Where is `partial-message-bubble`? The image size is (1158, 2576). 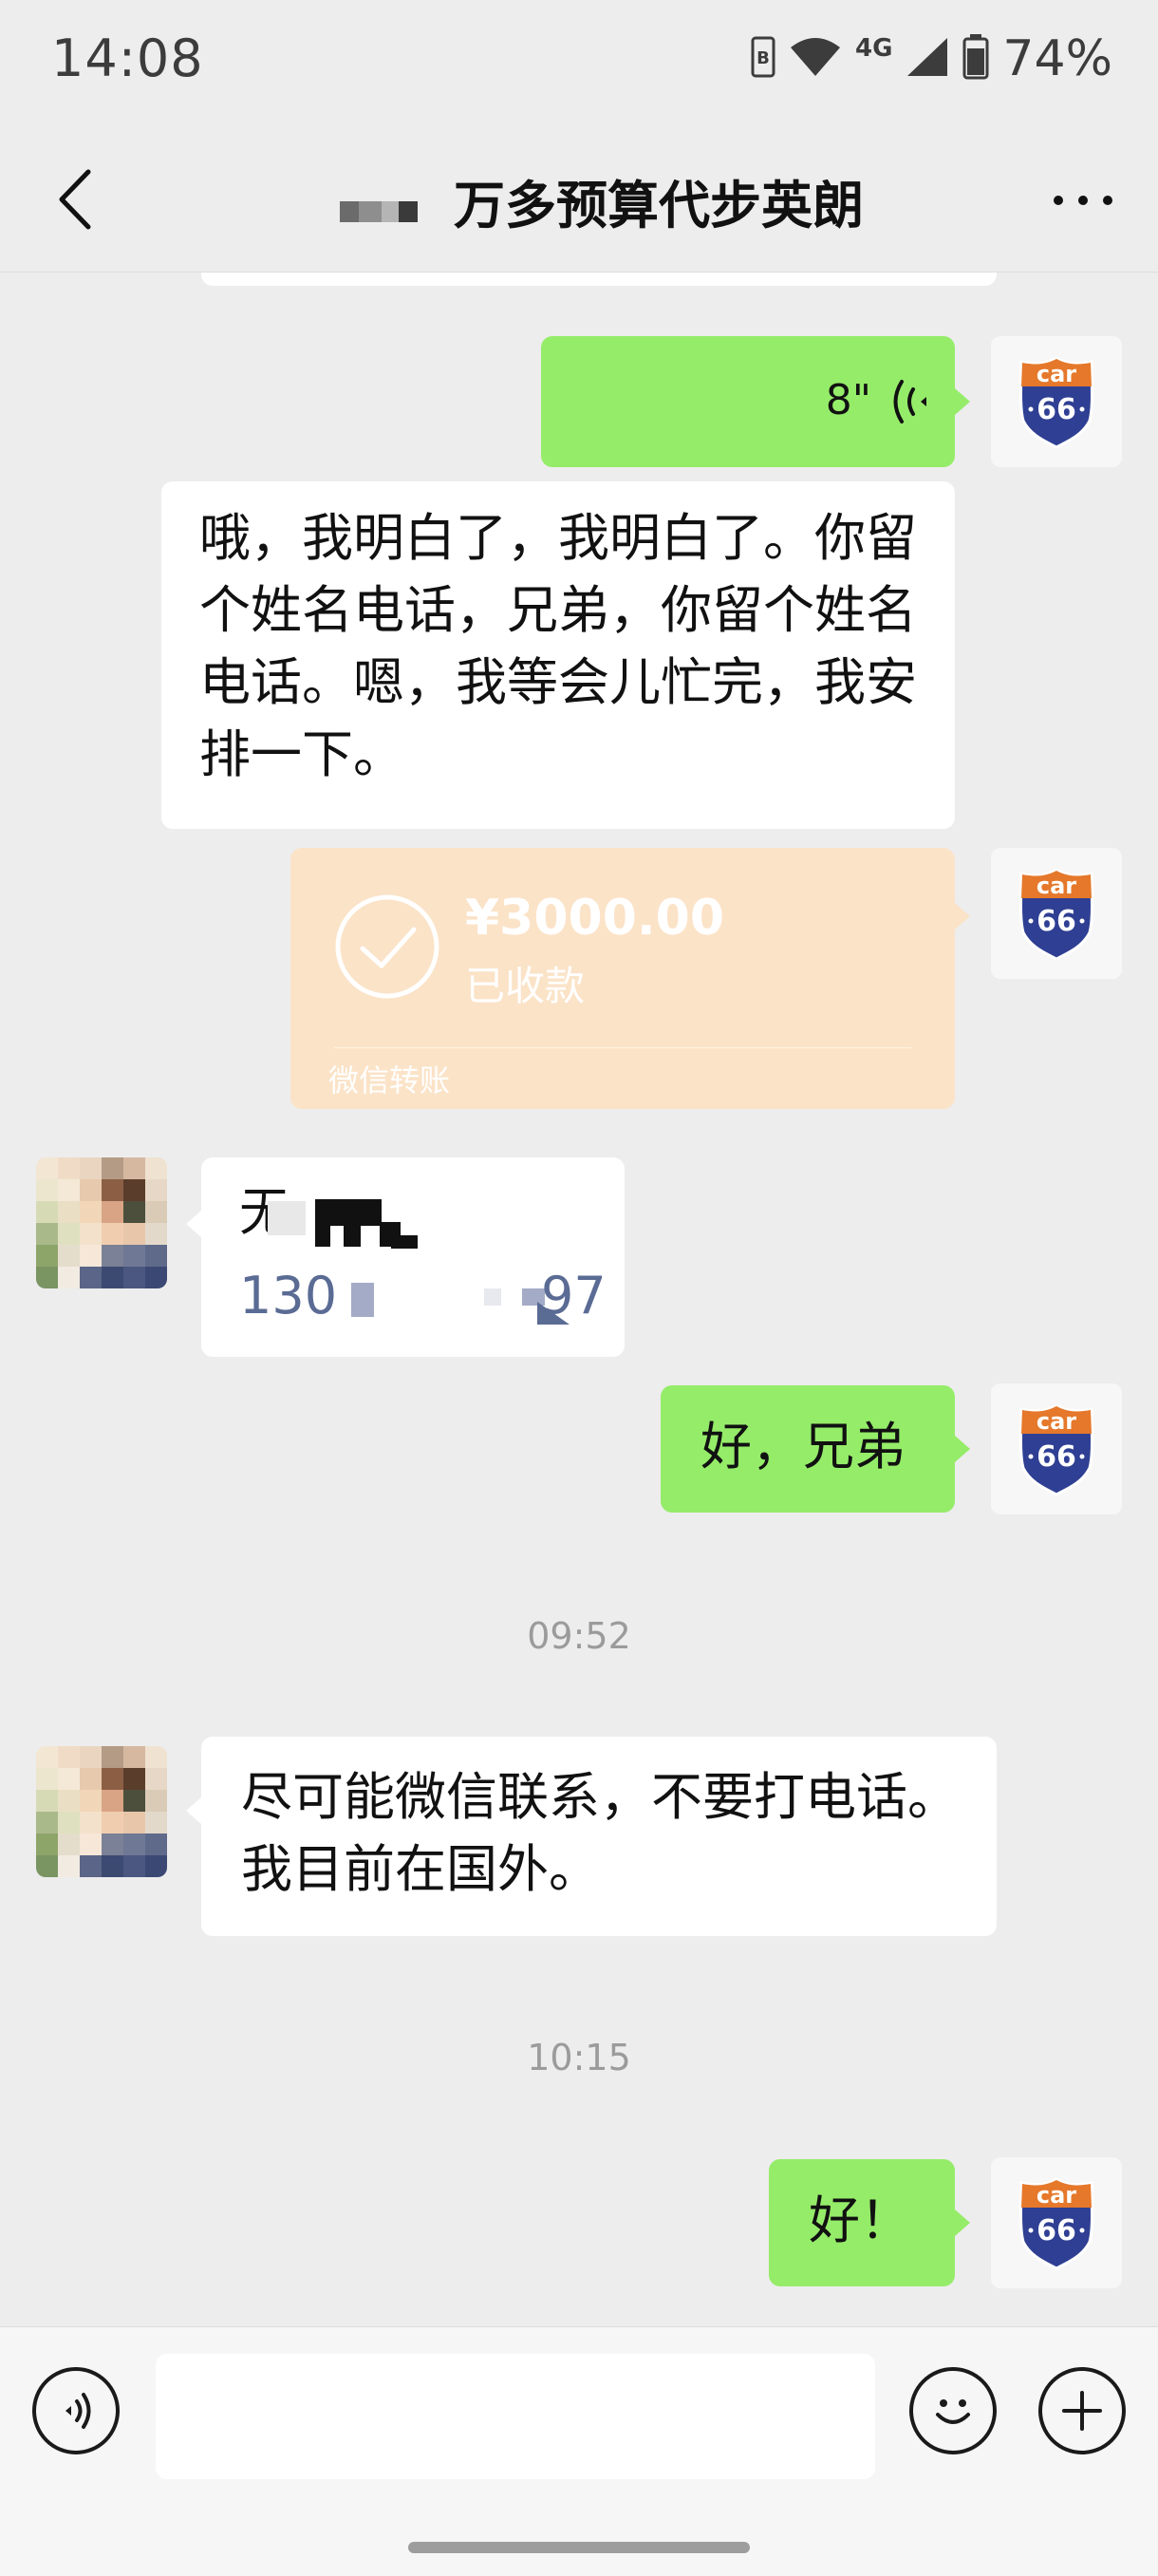
partial-message-bubble is located at coordinates (599, 279).